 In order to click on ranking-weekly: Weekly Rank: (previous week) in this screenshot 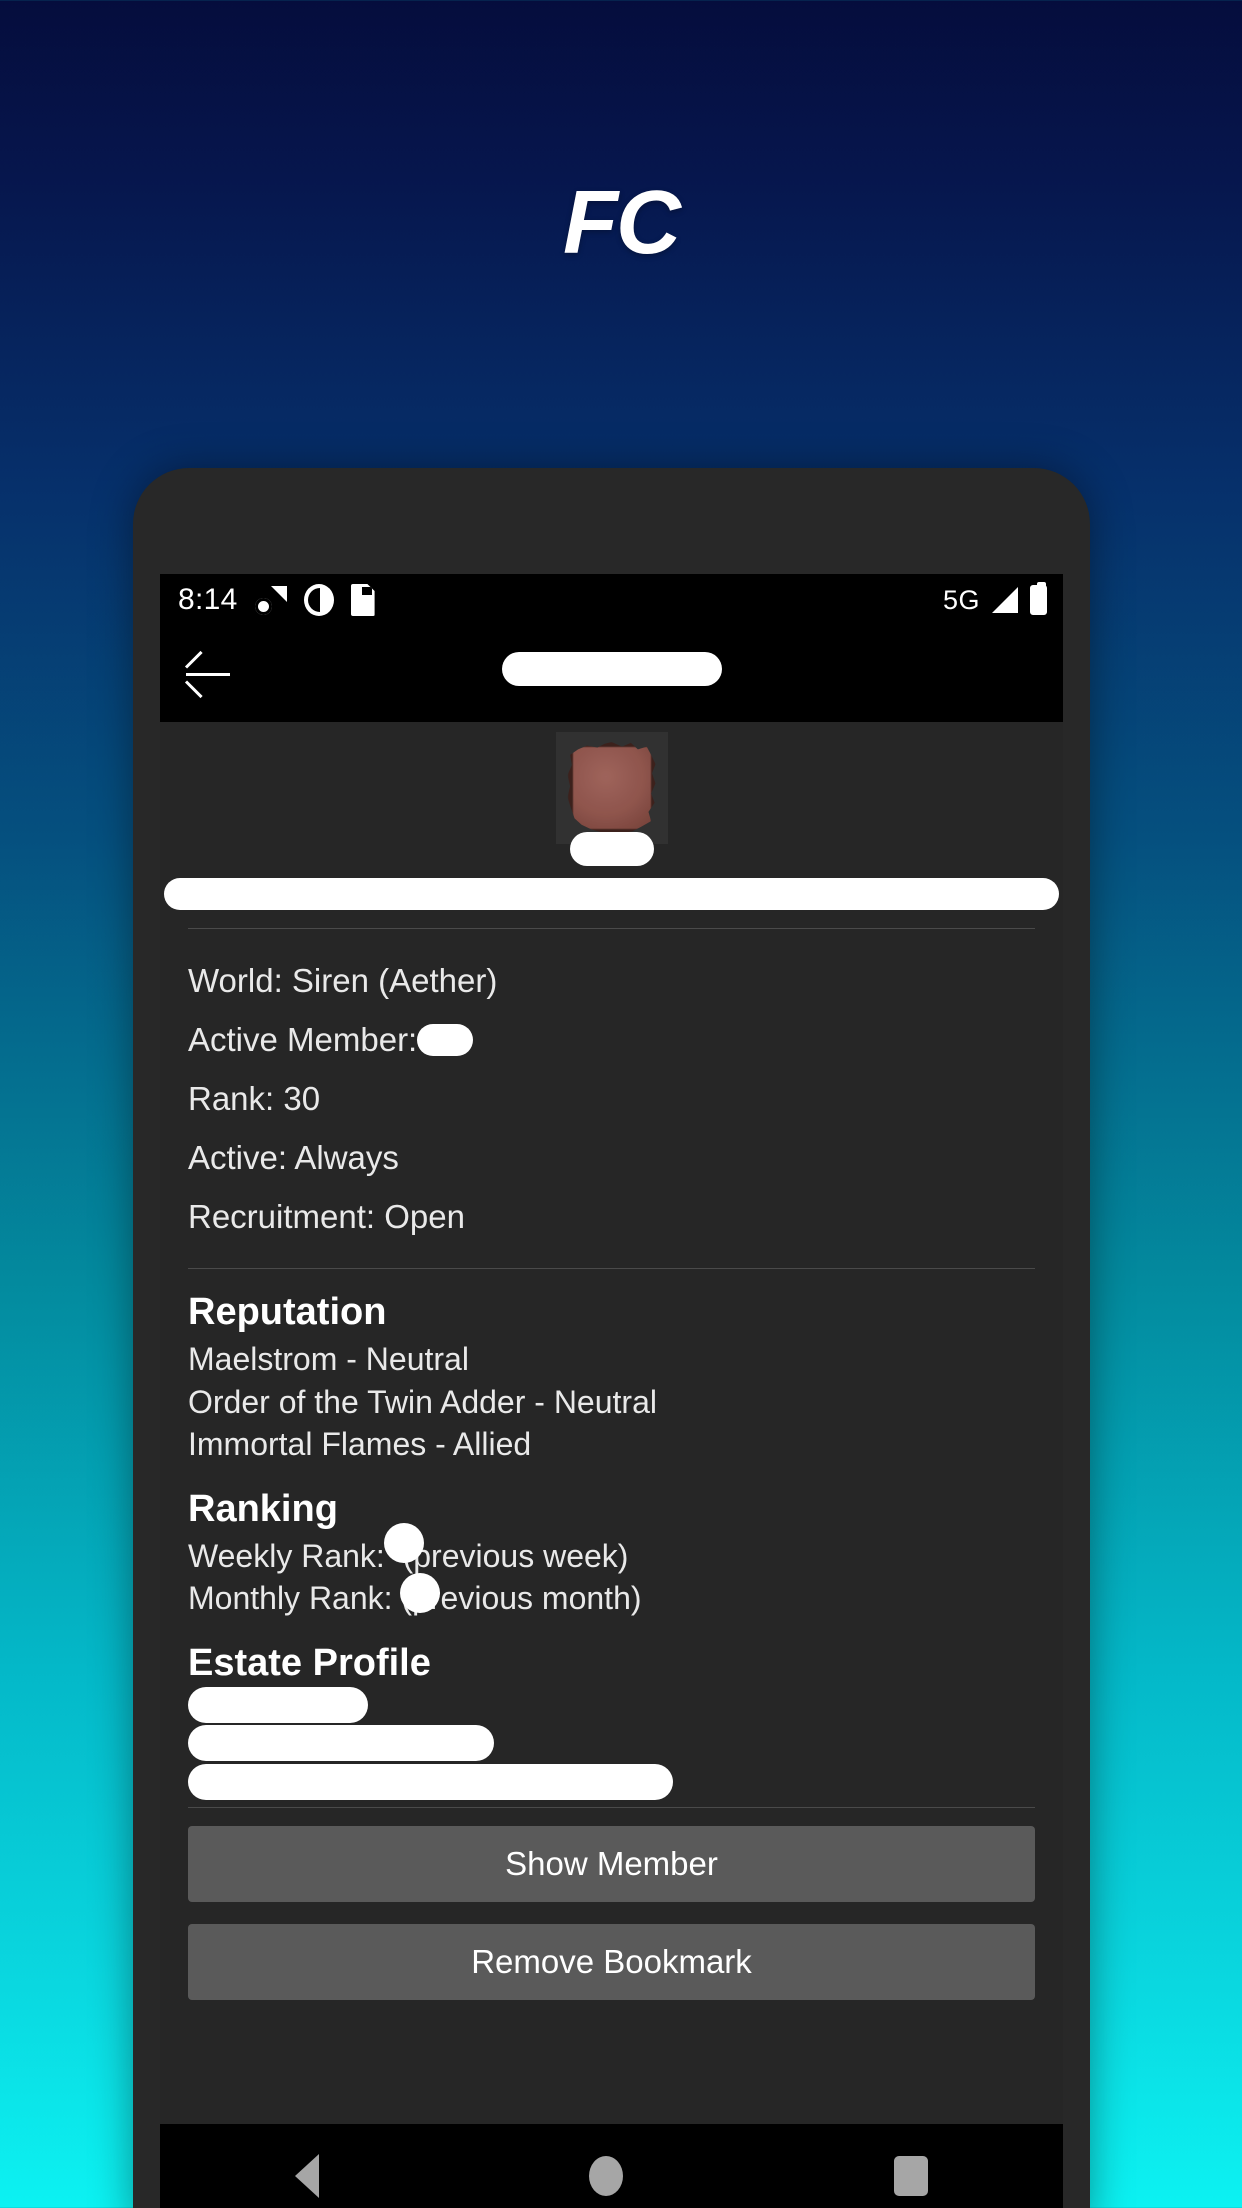, I will do `click(611, 1550)`.